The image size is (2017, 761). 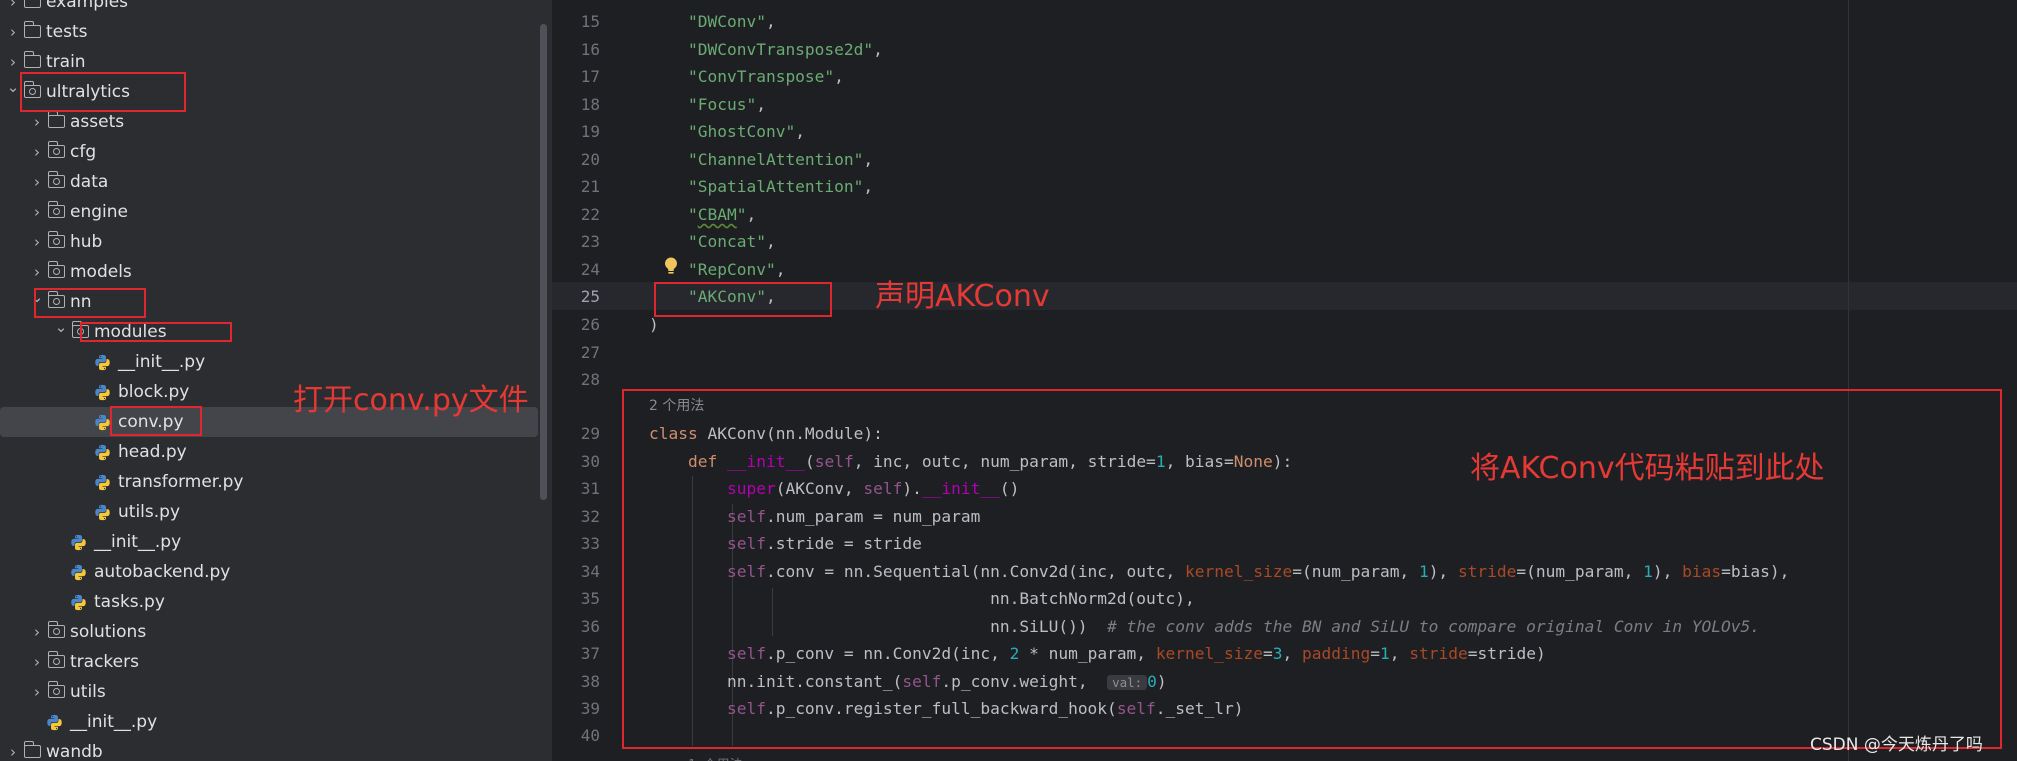 What do you see at coordinates (775, 159) in the screenshot?
I see `string-literal: "ChannelAttention"` at bounding box center [775, 159].